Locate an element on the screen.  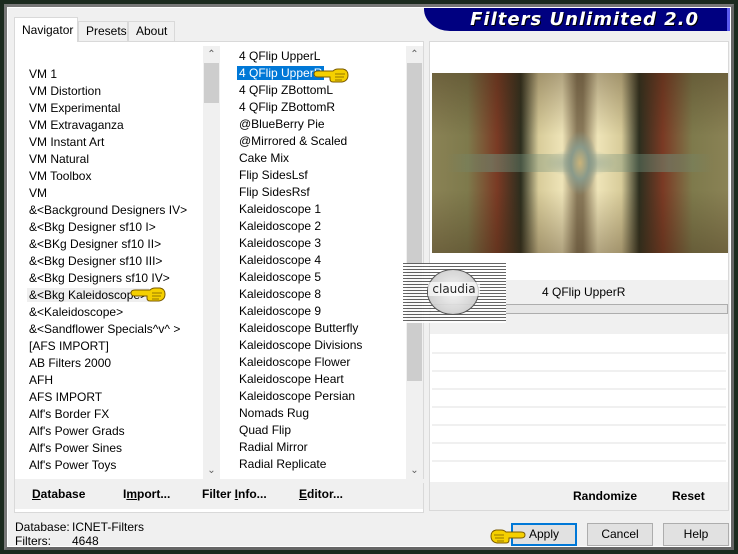
list-item: &<Kaleidoscope> is located at coordinates (108, 312).